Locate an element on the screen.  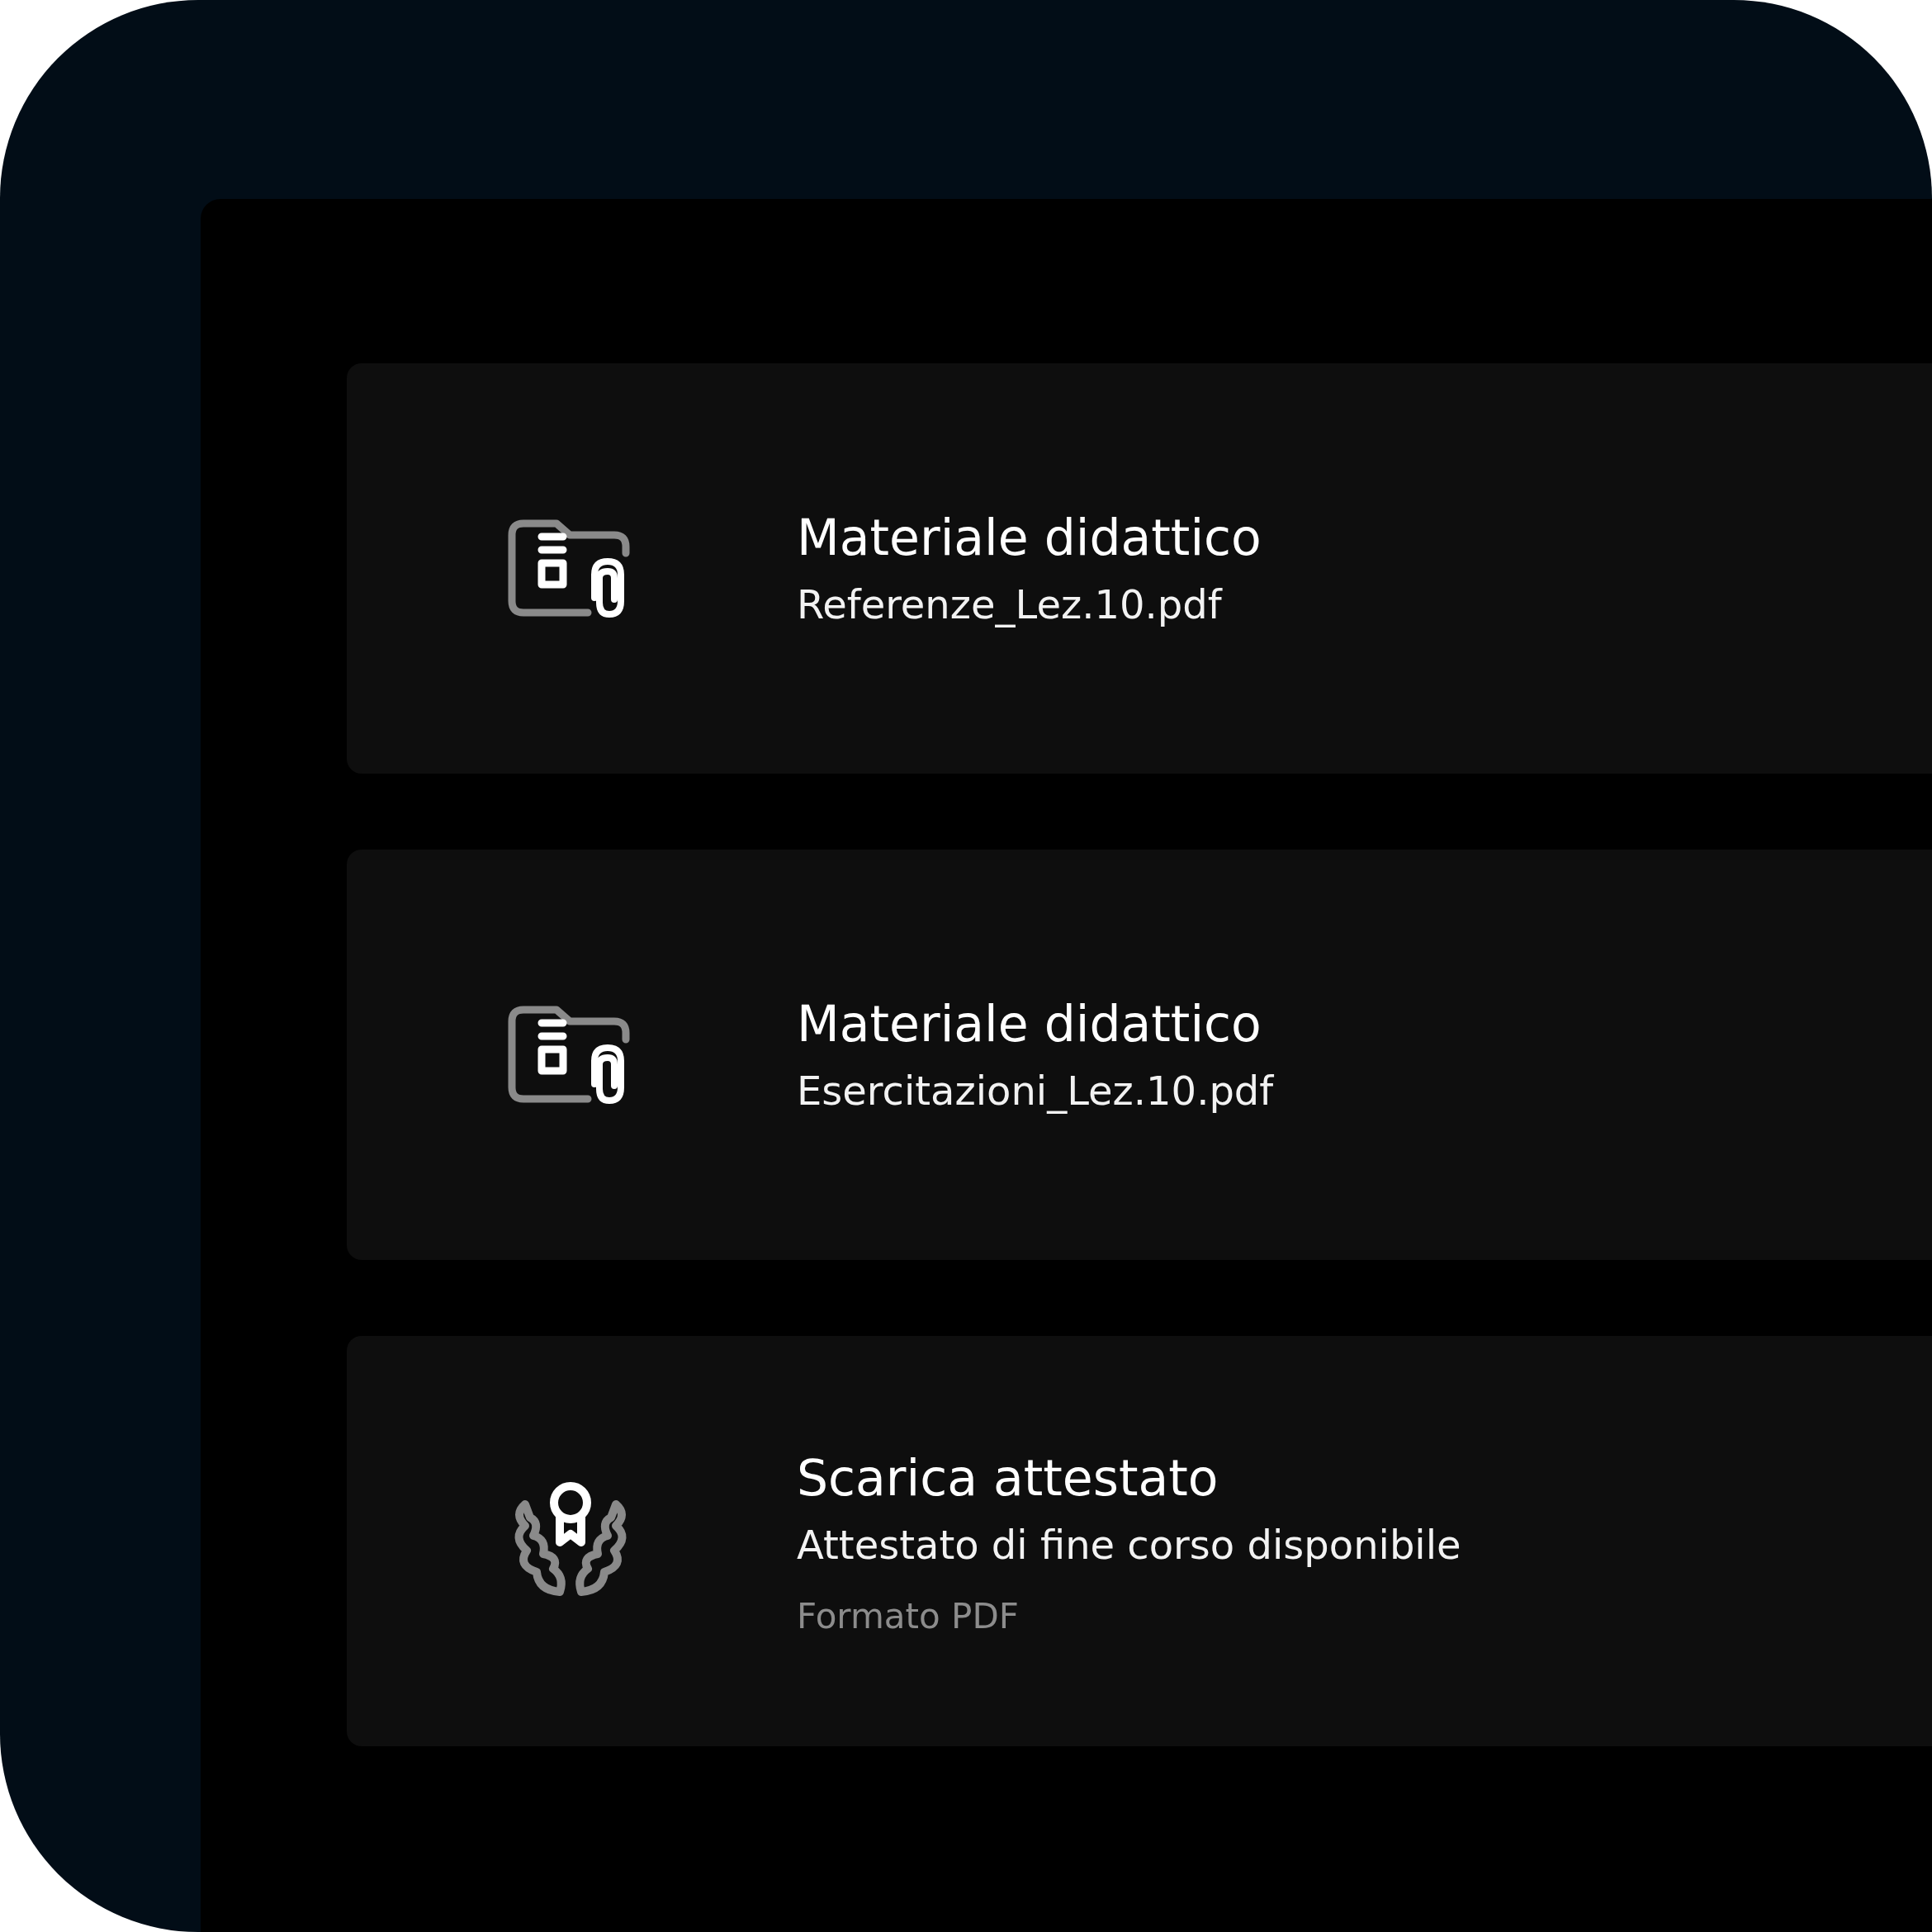
card-title: Scarica attestato is located at coordinates (1008, 1477).